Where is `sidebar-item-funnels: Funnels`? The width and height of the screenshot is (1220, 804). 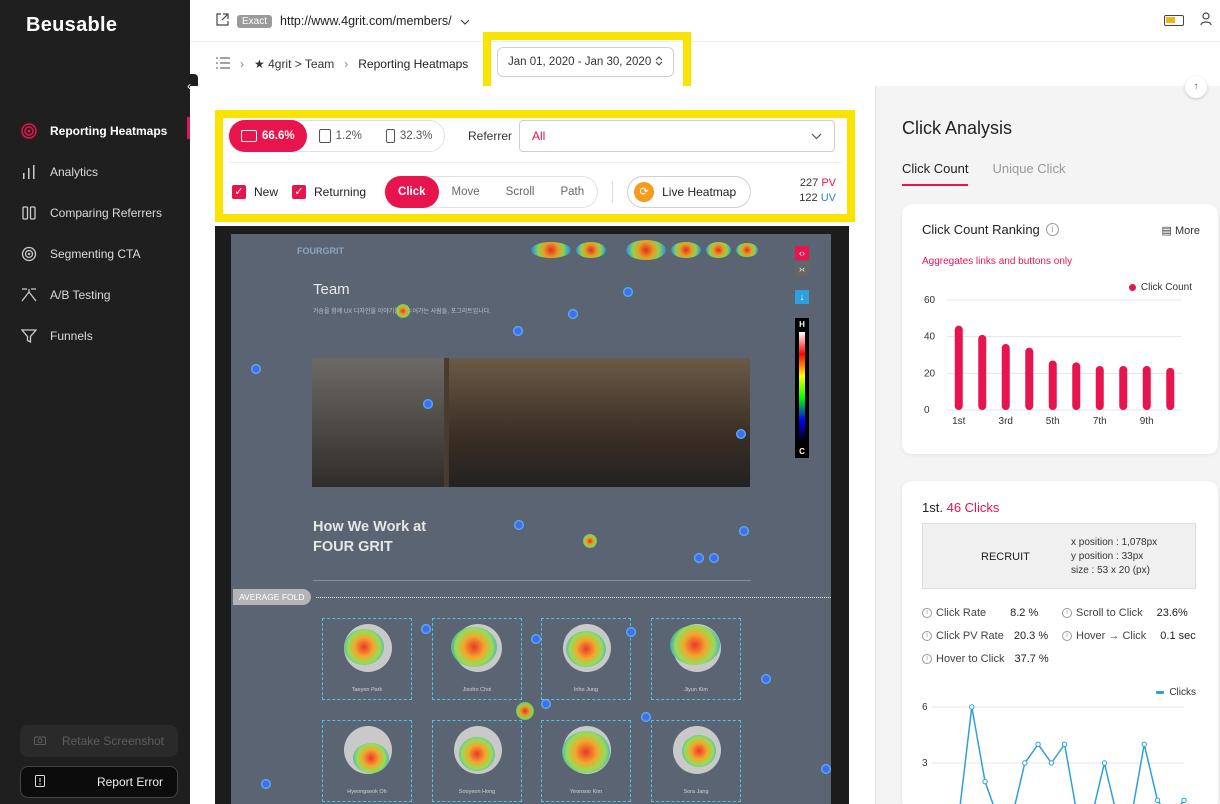
sidebar-item-funnels: Funnels is located at coordinates (95, 335).